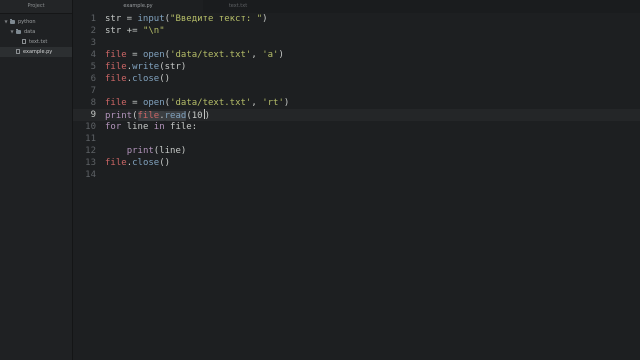  I want to click on line-number: 5, so click(93, 67).